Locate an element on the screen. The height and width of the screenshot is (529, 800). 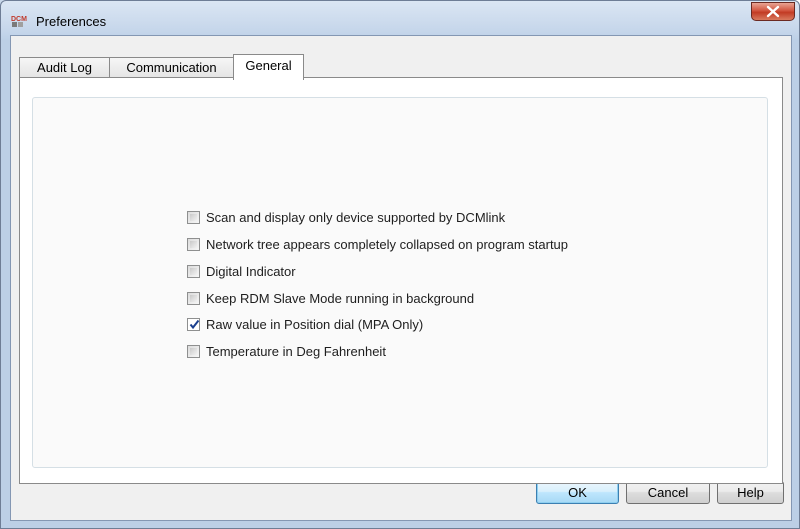
help-button: Help is located at coordinates (750, 492).